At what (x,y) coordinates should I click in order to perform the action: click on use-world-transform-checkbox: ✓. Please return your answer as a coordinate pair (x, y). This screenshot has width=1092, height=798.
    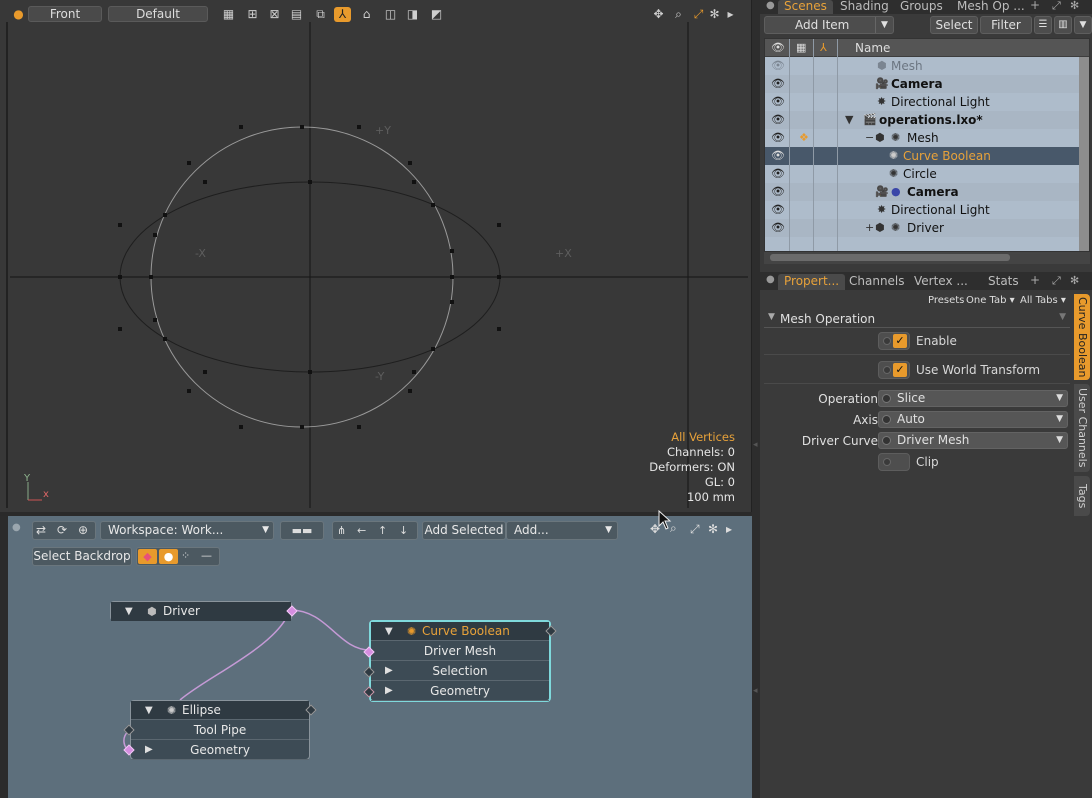
    Looking at the image, I should click on (894, 370).